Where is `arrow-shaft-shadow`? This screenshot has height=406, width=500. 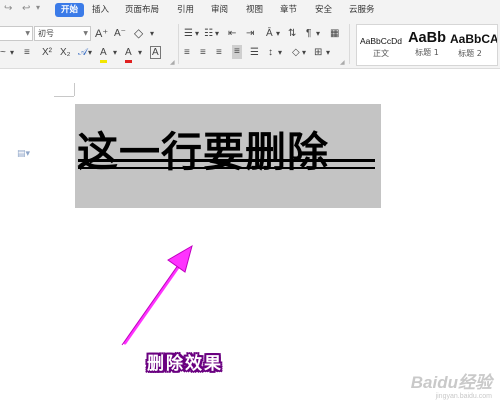 arrow-shaft-shadow is located at coordinates (152, 301).